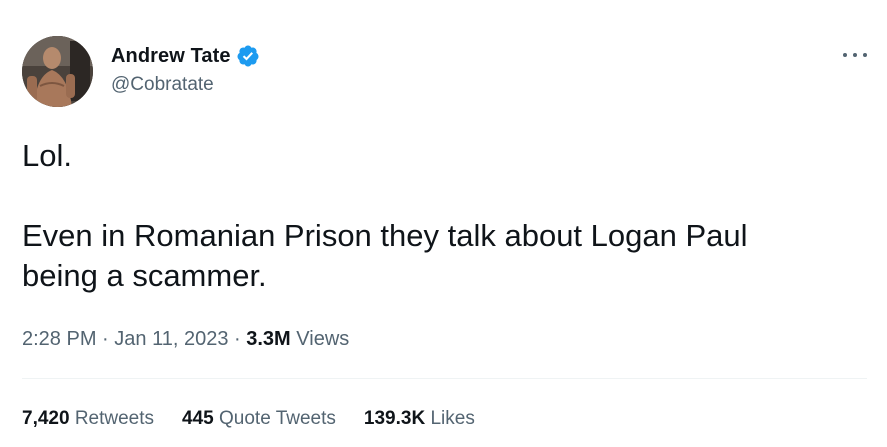 This screenshot has width=887, height=447. I want to click on retweets-stat: 7,420 Retweets, so click(88, 419).